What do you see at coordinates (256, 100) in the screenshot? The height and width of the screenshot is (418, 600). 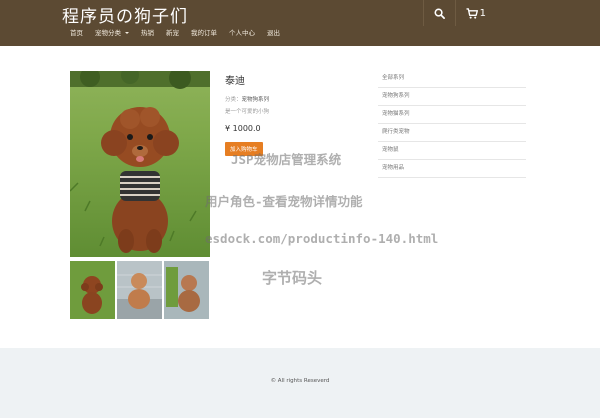 I see `category-link: 宠物狗系列` at bounding box center [256, 100].